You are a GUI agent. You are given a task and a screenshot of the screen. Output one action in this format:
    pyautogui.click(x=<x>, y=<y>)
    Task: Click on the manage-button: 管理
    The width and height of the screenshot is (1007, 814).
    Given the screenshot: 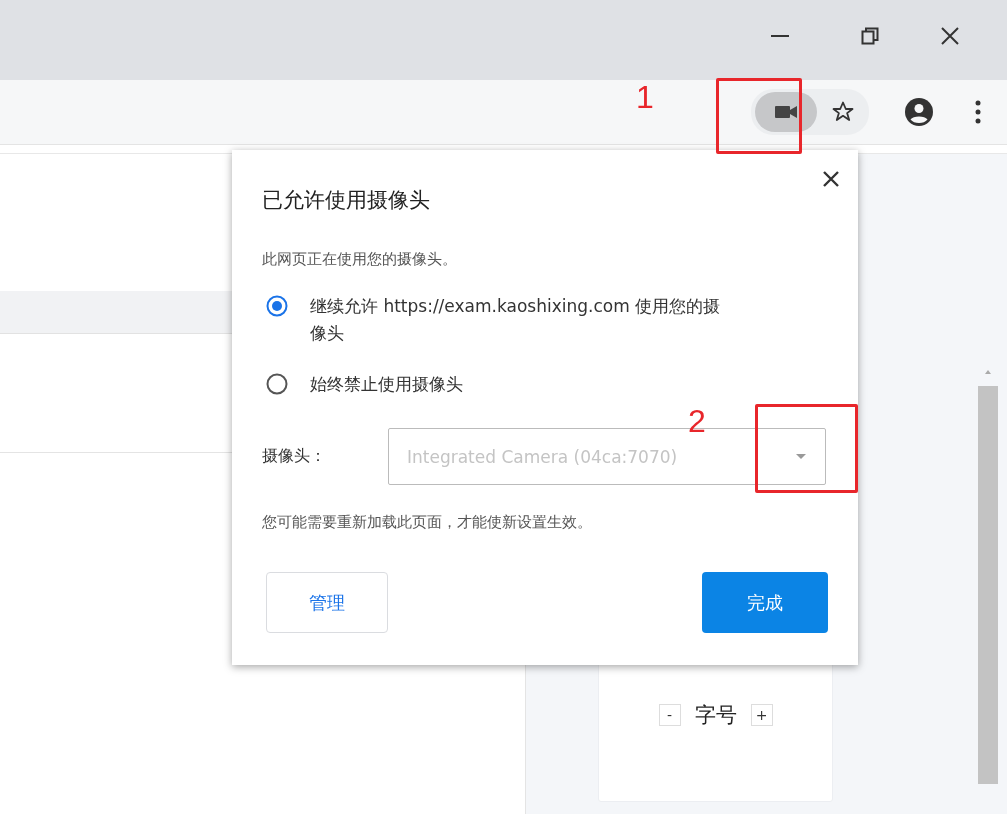 What is the action you would take?
    pyautogui.click(x=327, y=602)
    